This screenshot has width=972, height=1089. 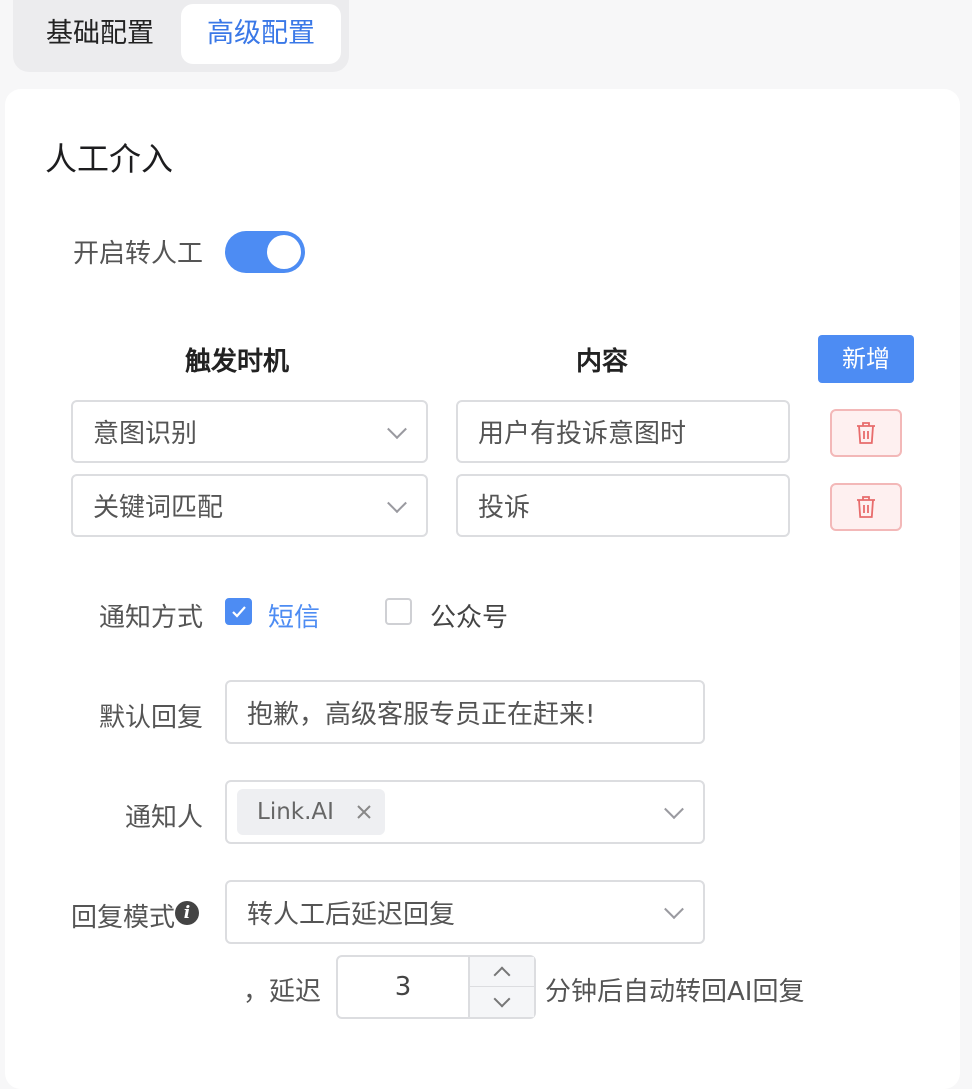 I want to click on wechat-official-label: 公众号, so click(x=469, y=615).